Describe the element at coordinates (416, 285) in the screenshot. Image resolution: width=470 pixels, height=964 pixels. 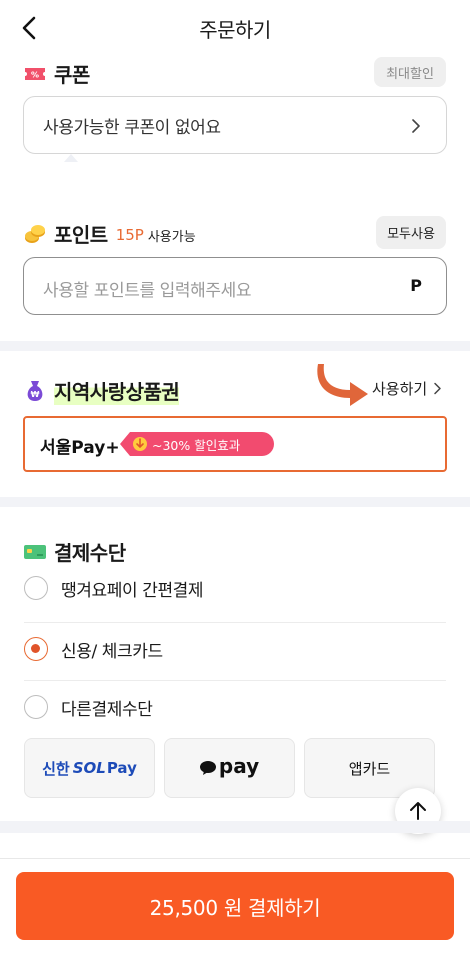
I see `point-unit: P` at that location.